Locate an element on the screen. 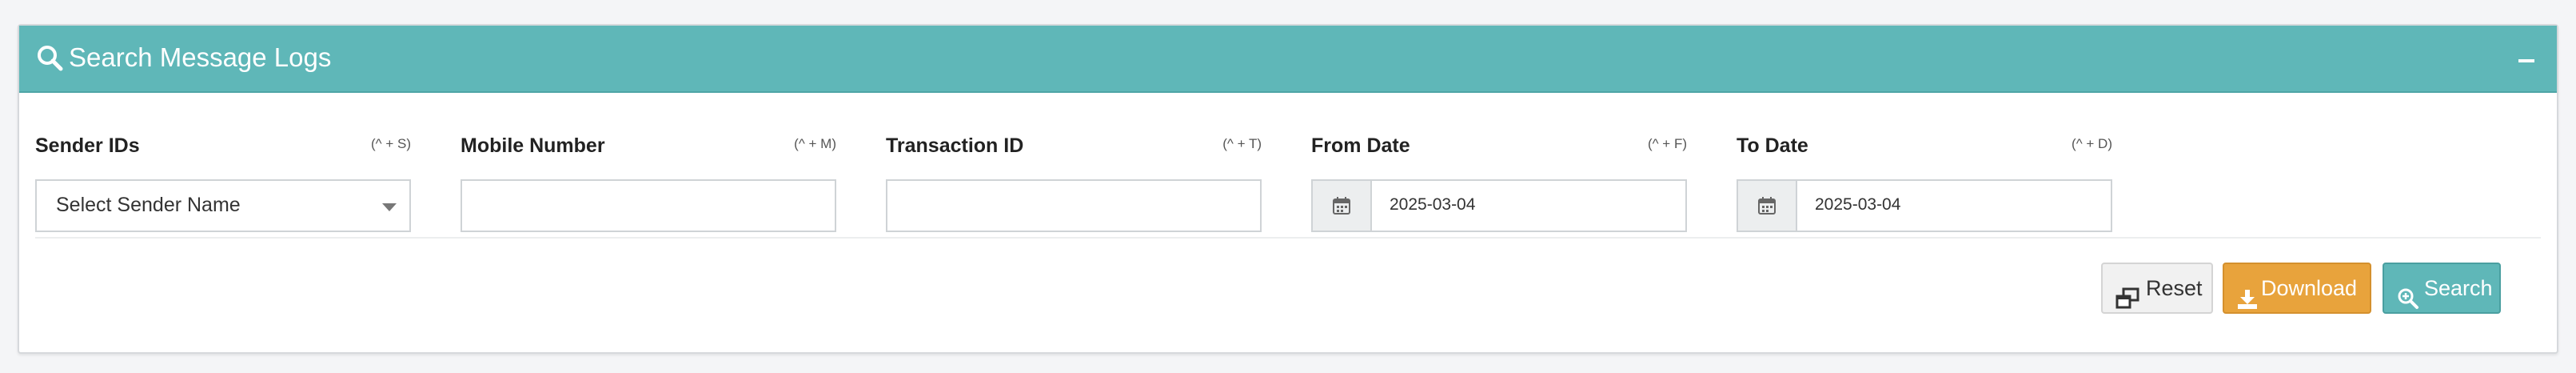 Image resolution: width=2576 pixels, height=373 pixels. sender-ids-label: Sender IDs is located at coordinates (87, 145).